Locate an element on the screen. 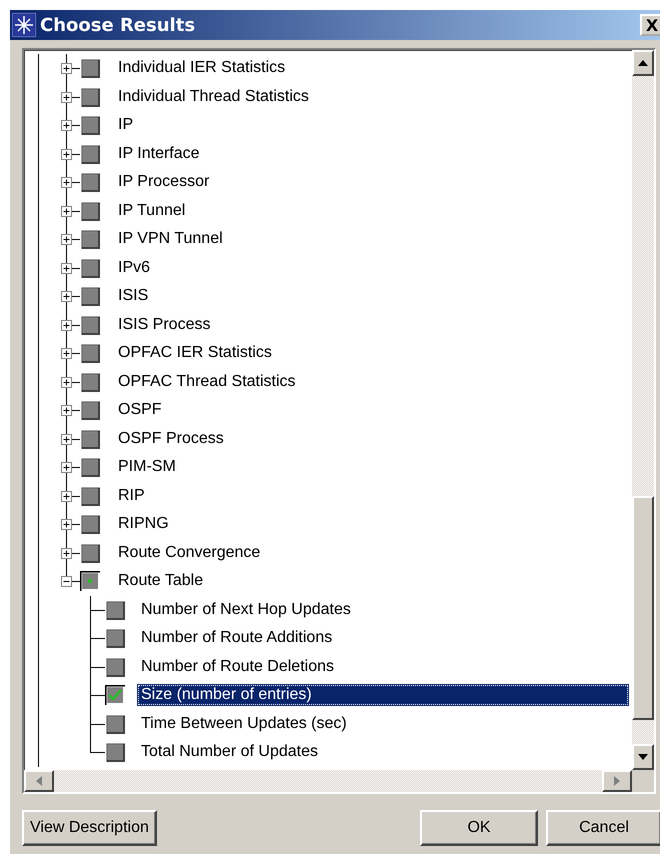 The width and height of the screenshot is (660, 854). star-burst-icon is located at coordinates (24, 25).